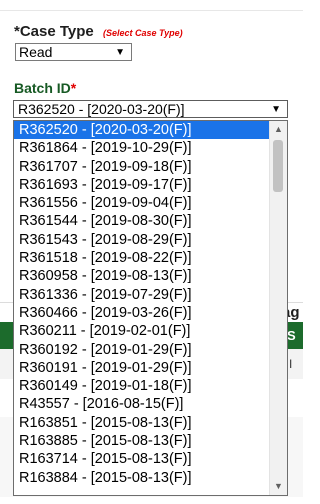  What do you see at coordinates (73, 52) in the screenshot?
I see `case-type-select: Read ▼` at bounding box center [73, 52].